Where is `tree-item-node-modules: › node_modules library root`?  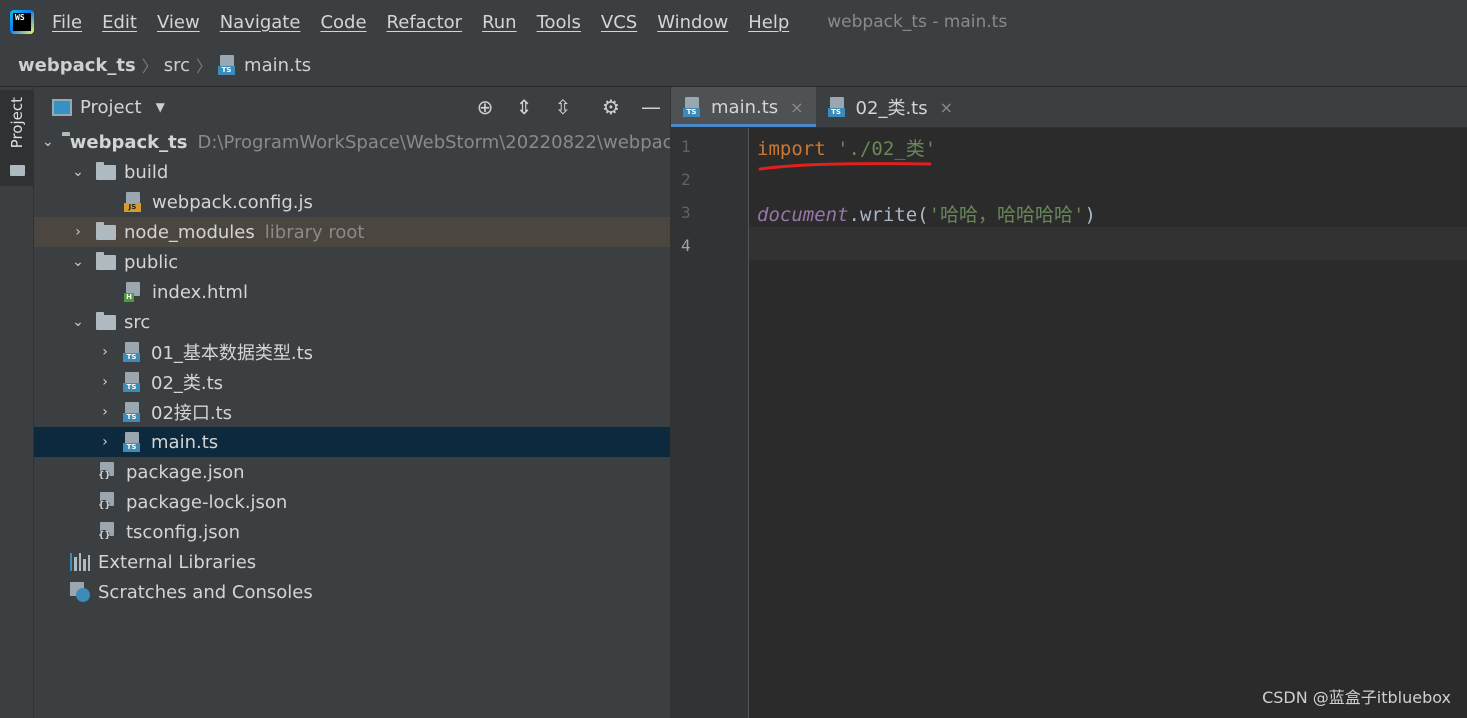
tree-item-node-modules: › node_modules library root is located at coordinates (352, 232).